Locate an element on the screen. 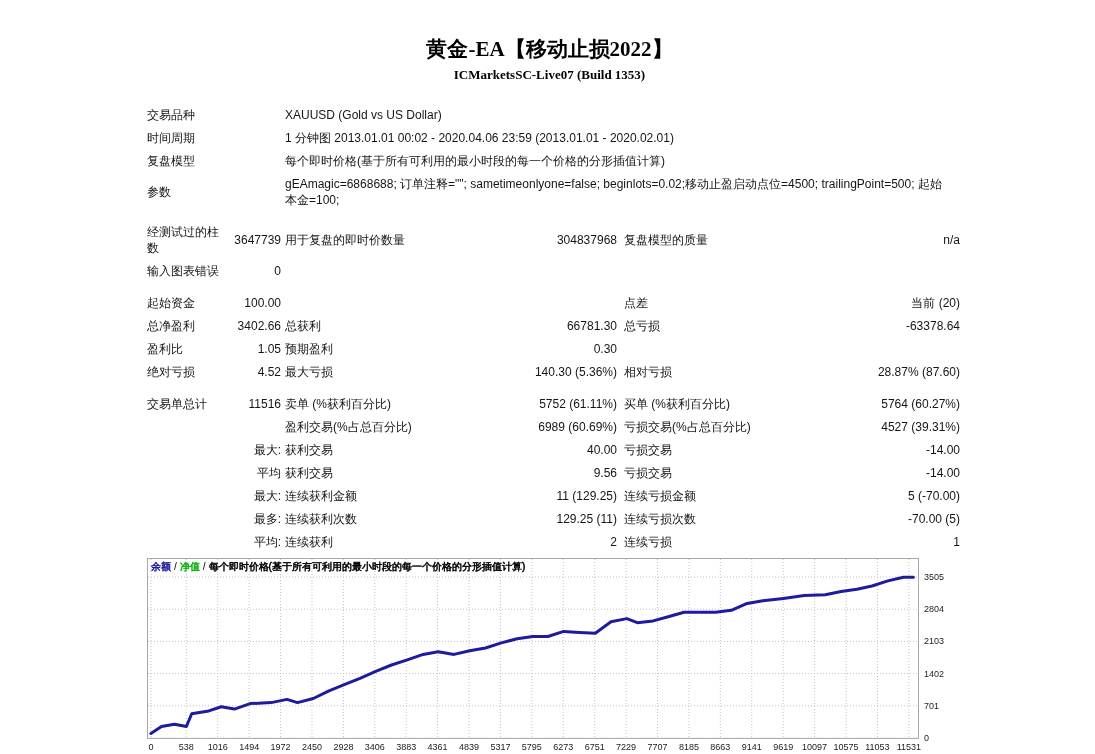 This screenshot has width=1095, height=754. axis-tick-label: 4361 is located at coordinates (437, 747).